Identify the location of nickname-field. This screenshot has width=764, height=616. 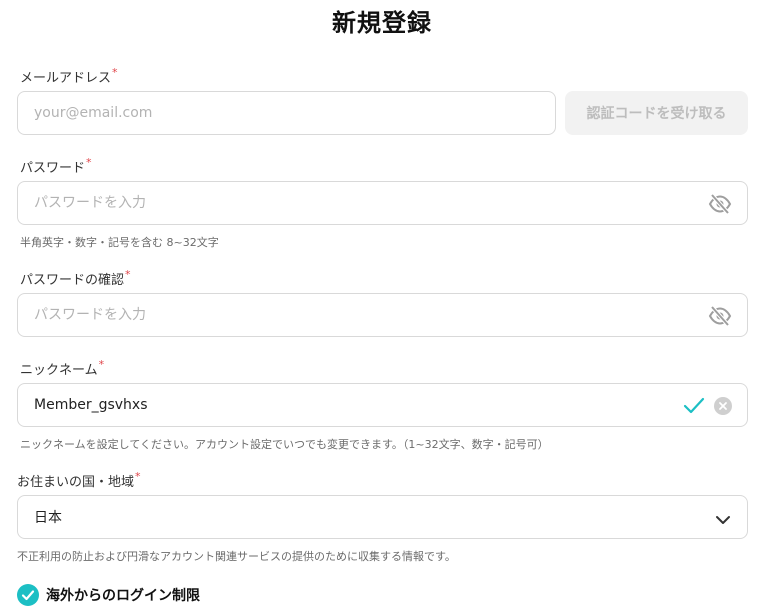
(382, 405).